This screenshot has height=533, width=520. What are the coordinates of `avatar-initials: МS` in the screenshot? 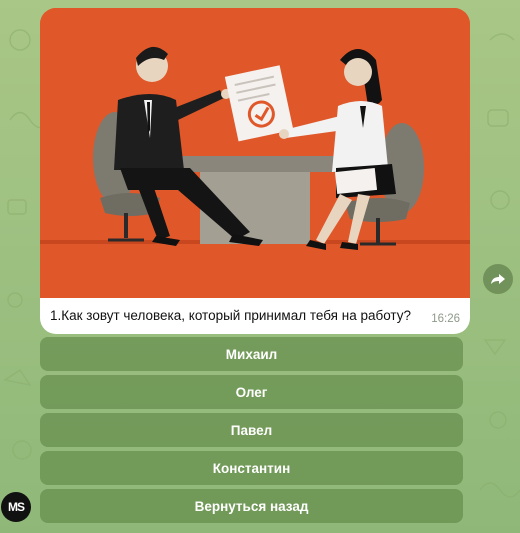 It's located at (16, 507).